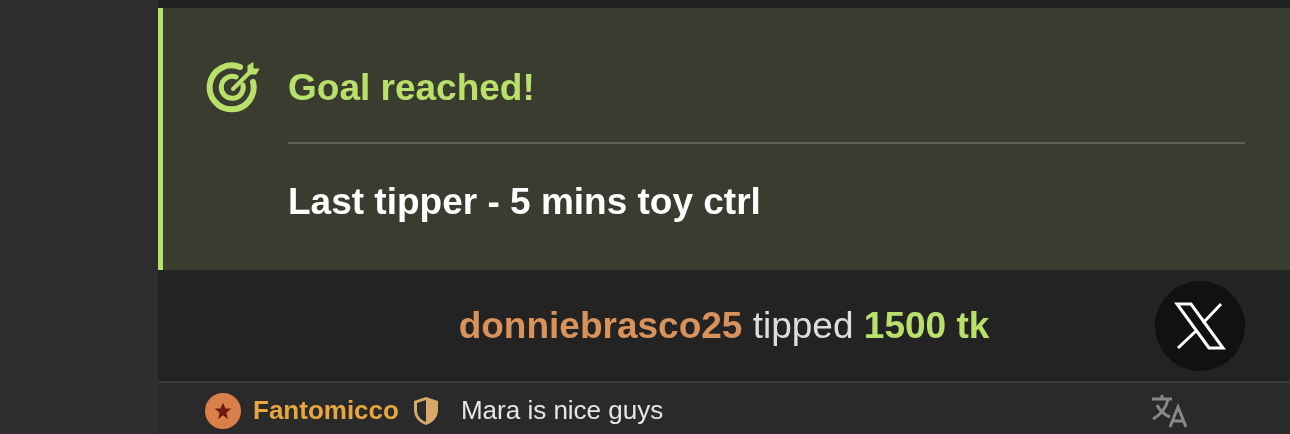 The height and width of the screenshot is (434, 1290). What do you see at coordinates (425, 410) in the screenshot?
I see `shield-icon` at bounding box center [425, 410].